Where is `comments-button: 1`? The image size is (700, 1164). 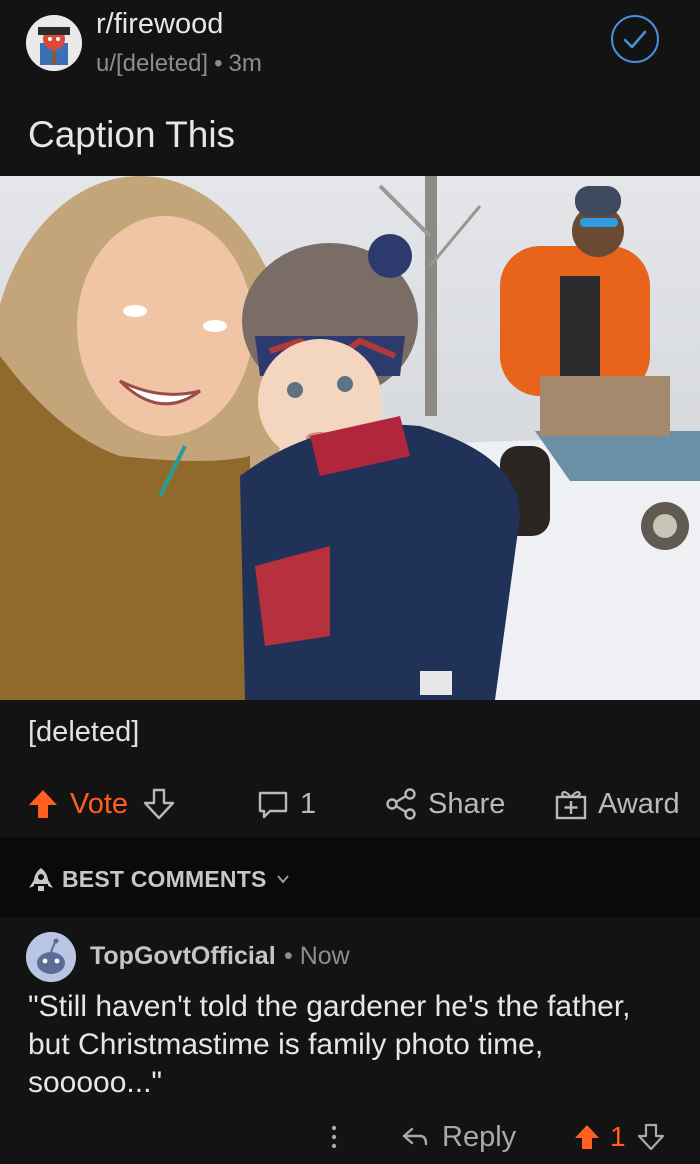 comments-button: 1 is located at coordinates (286, 804).